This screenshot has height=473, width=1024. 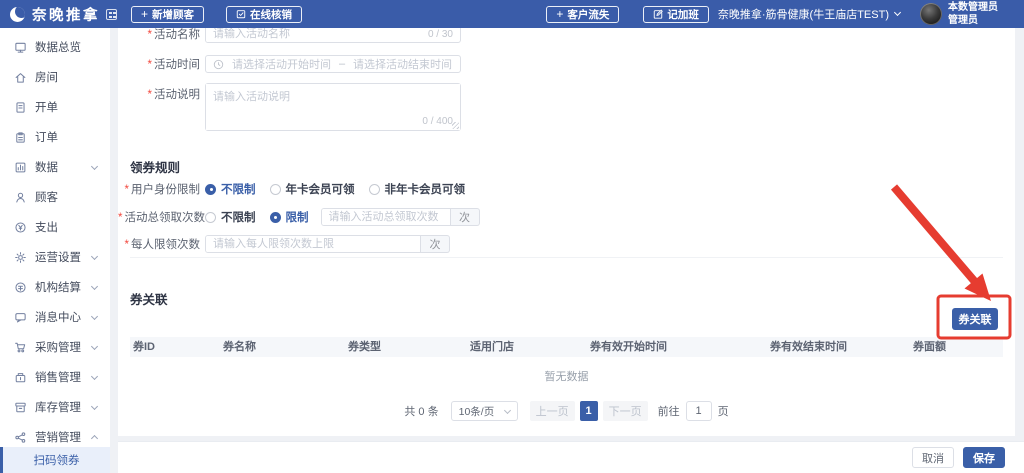 What do you see at coordinates (668, 412) in the screenshot?
I see `goto-label: 前往` at bounding box center [668, 412].